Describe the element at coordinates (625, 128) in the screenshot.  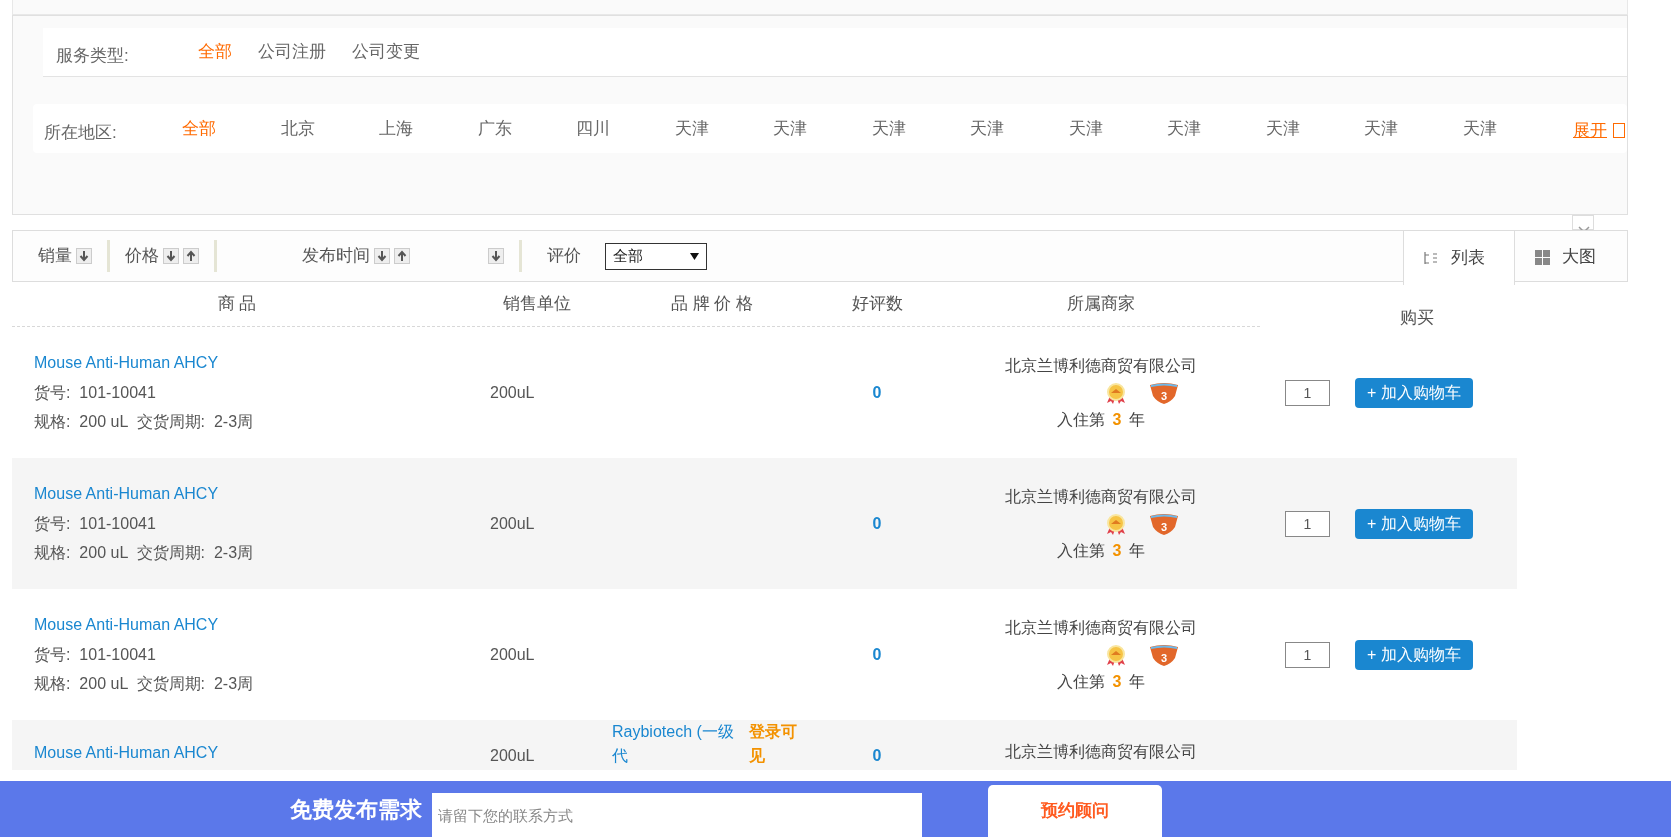
I see `filter-option: 四川` at that location.